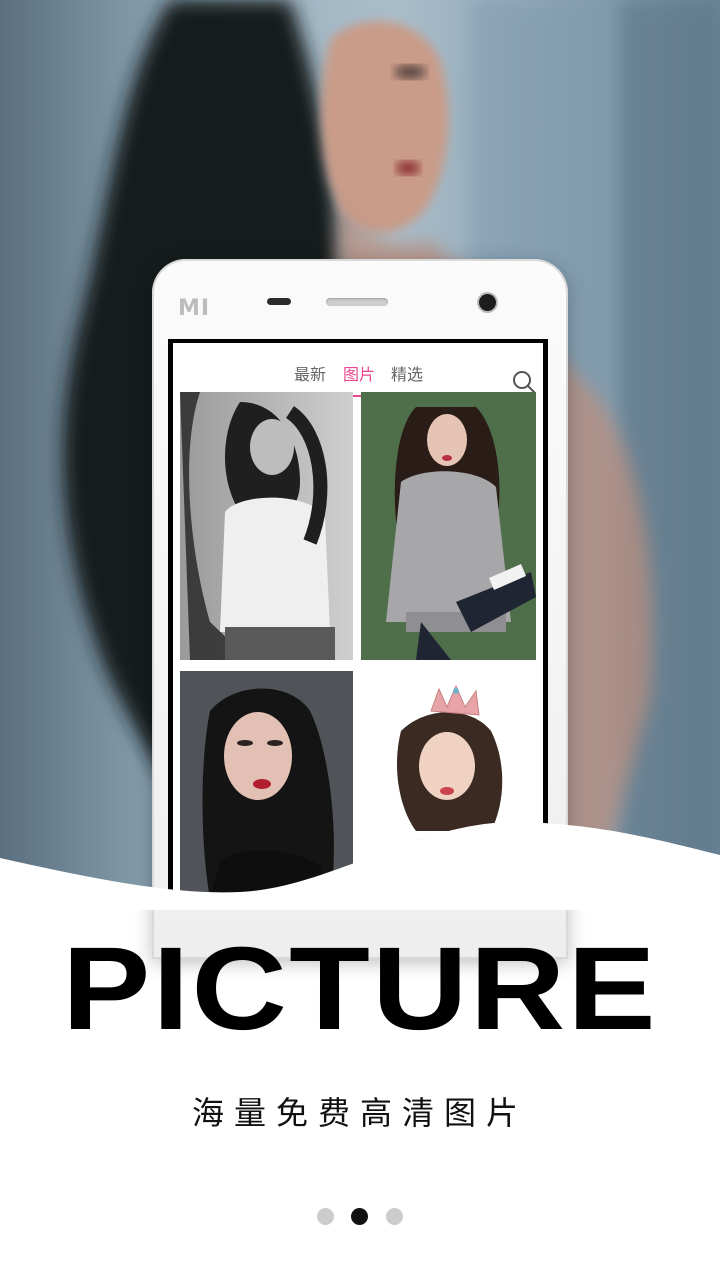  What do you see at coordinates (279, 301) in the screenshot?
I see `phone-sensor` at bounding box center [279, 301].